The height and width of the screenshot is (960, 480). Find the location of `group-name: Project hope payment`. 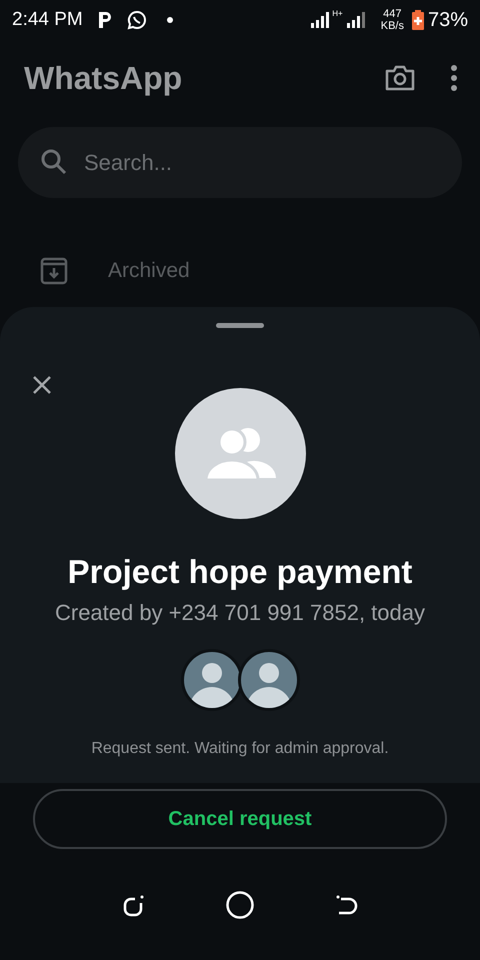

group-name: Project hope payment is located at coordinates (240, 572).